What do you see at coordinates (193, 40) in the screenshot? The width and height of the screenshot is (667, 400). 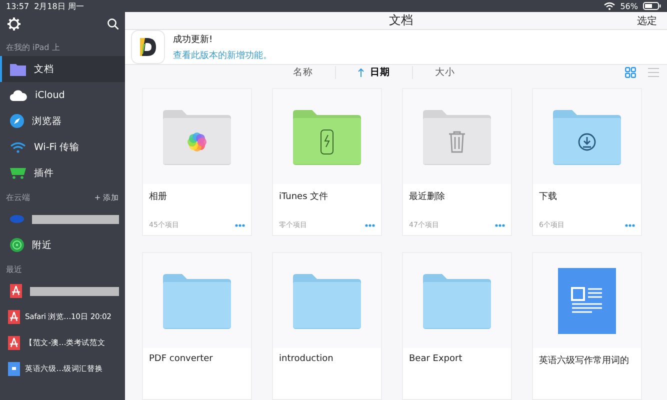 I see `banner-title: 成功更新!` at bounding box center [193, 40].